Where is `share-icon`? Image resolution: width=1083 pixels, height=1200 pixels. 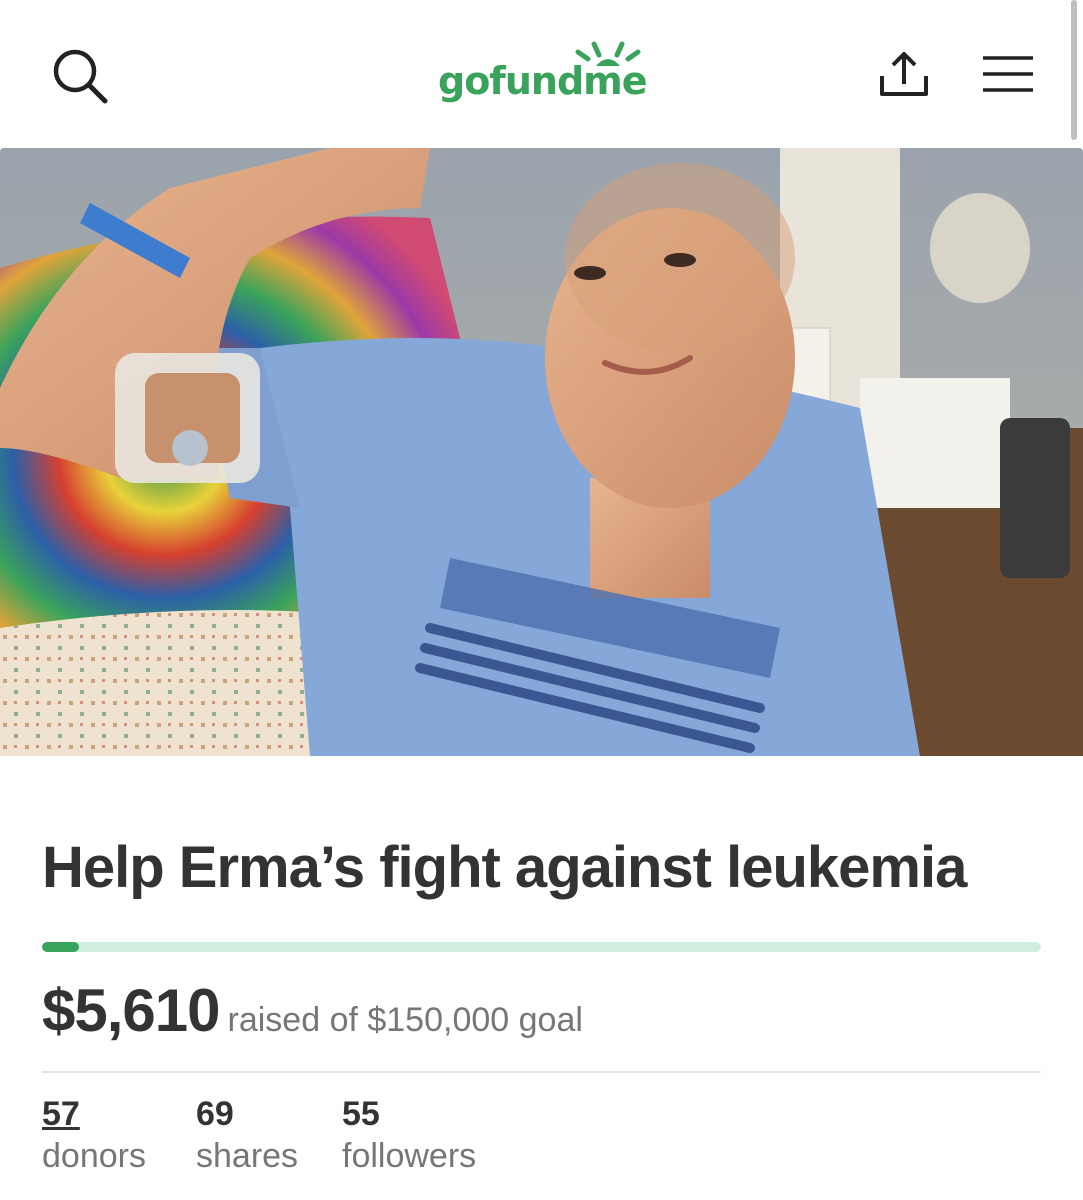
share-icon is located at coordinates (904, 74).